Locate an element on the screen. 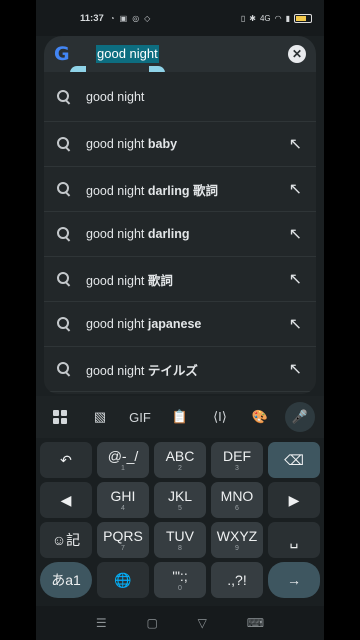  key-label: あa1 is located at coordinates (66, 580).